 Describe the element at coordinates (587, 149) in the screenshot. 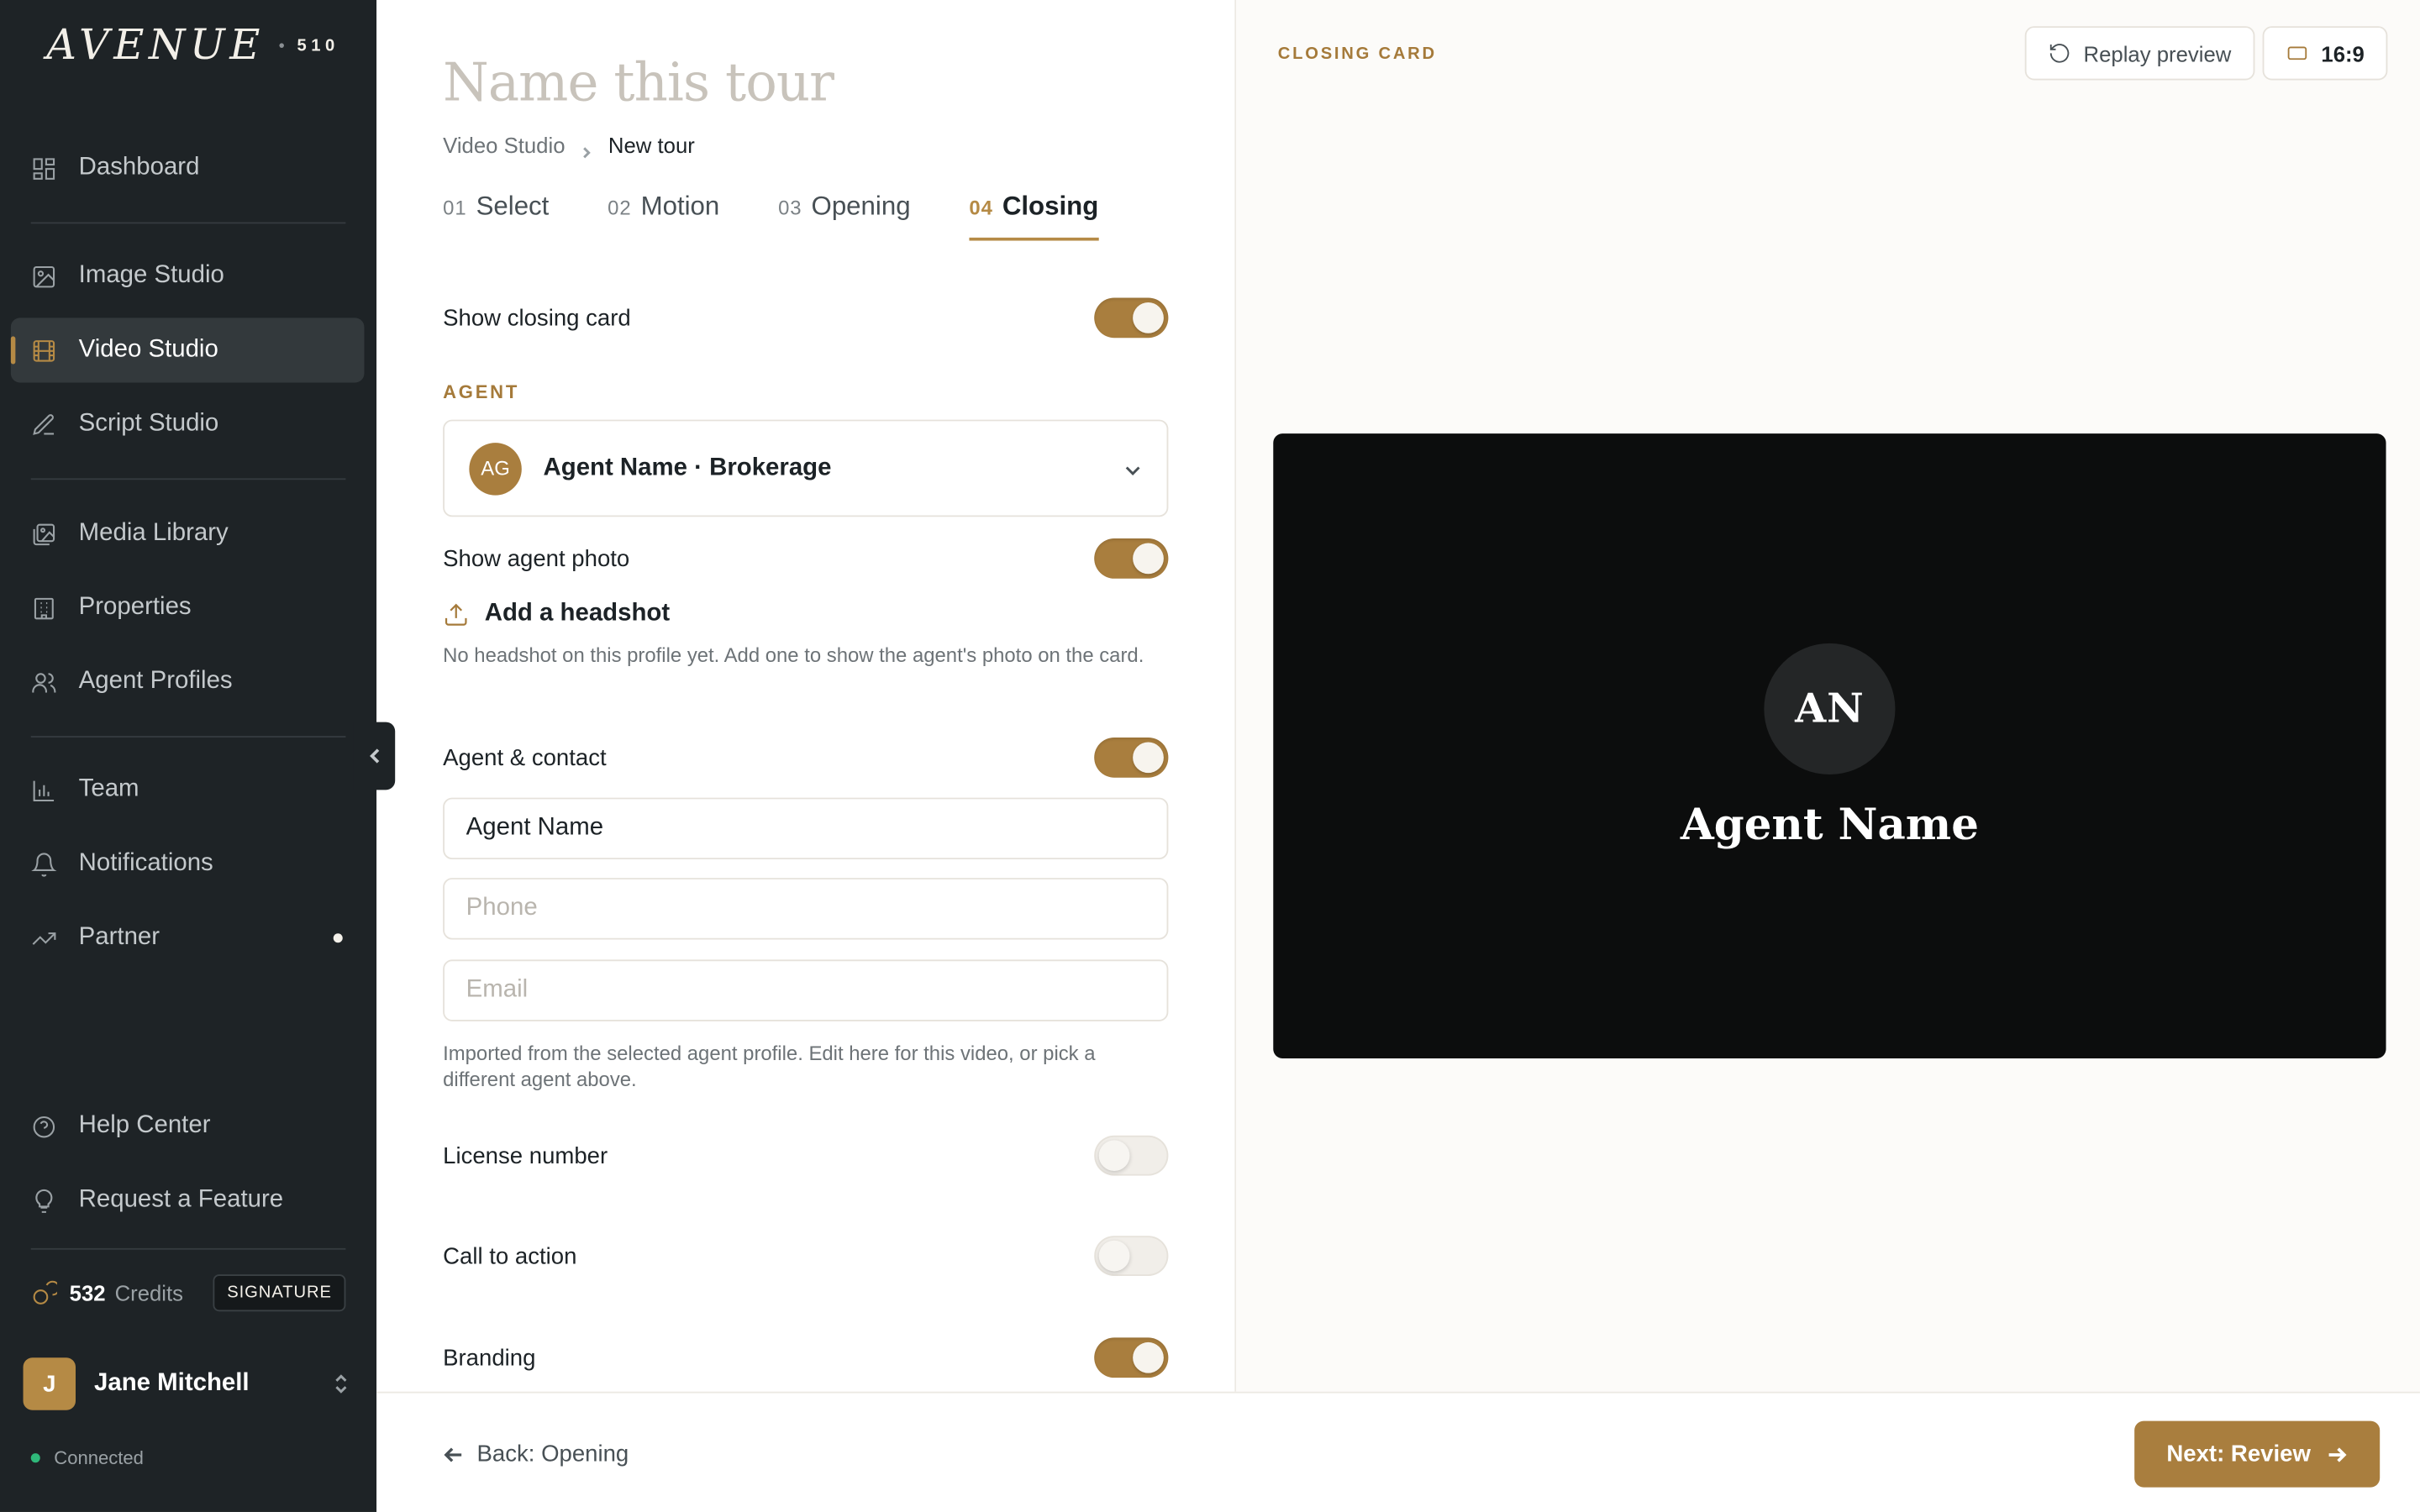

I see `chevron-right-icon` at that location.